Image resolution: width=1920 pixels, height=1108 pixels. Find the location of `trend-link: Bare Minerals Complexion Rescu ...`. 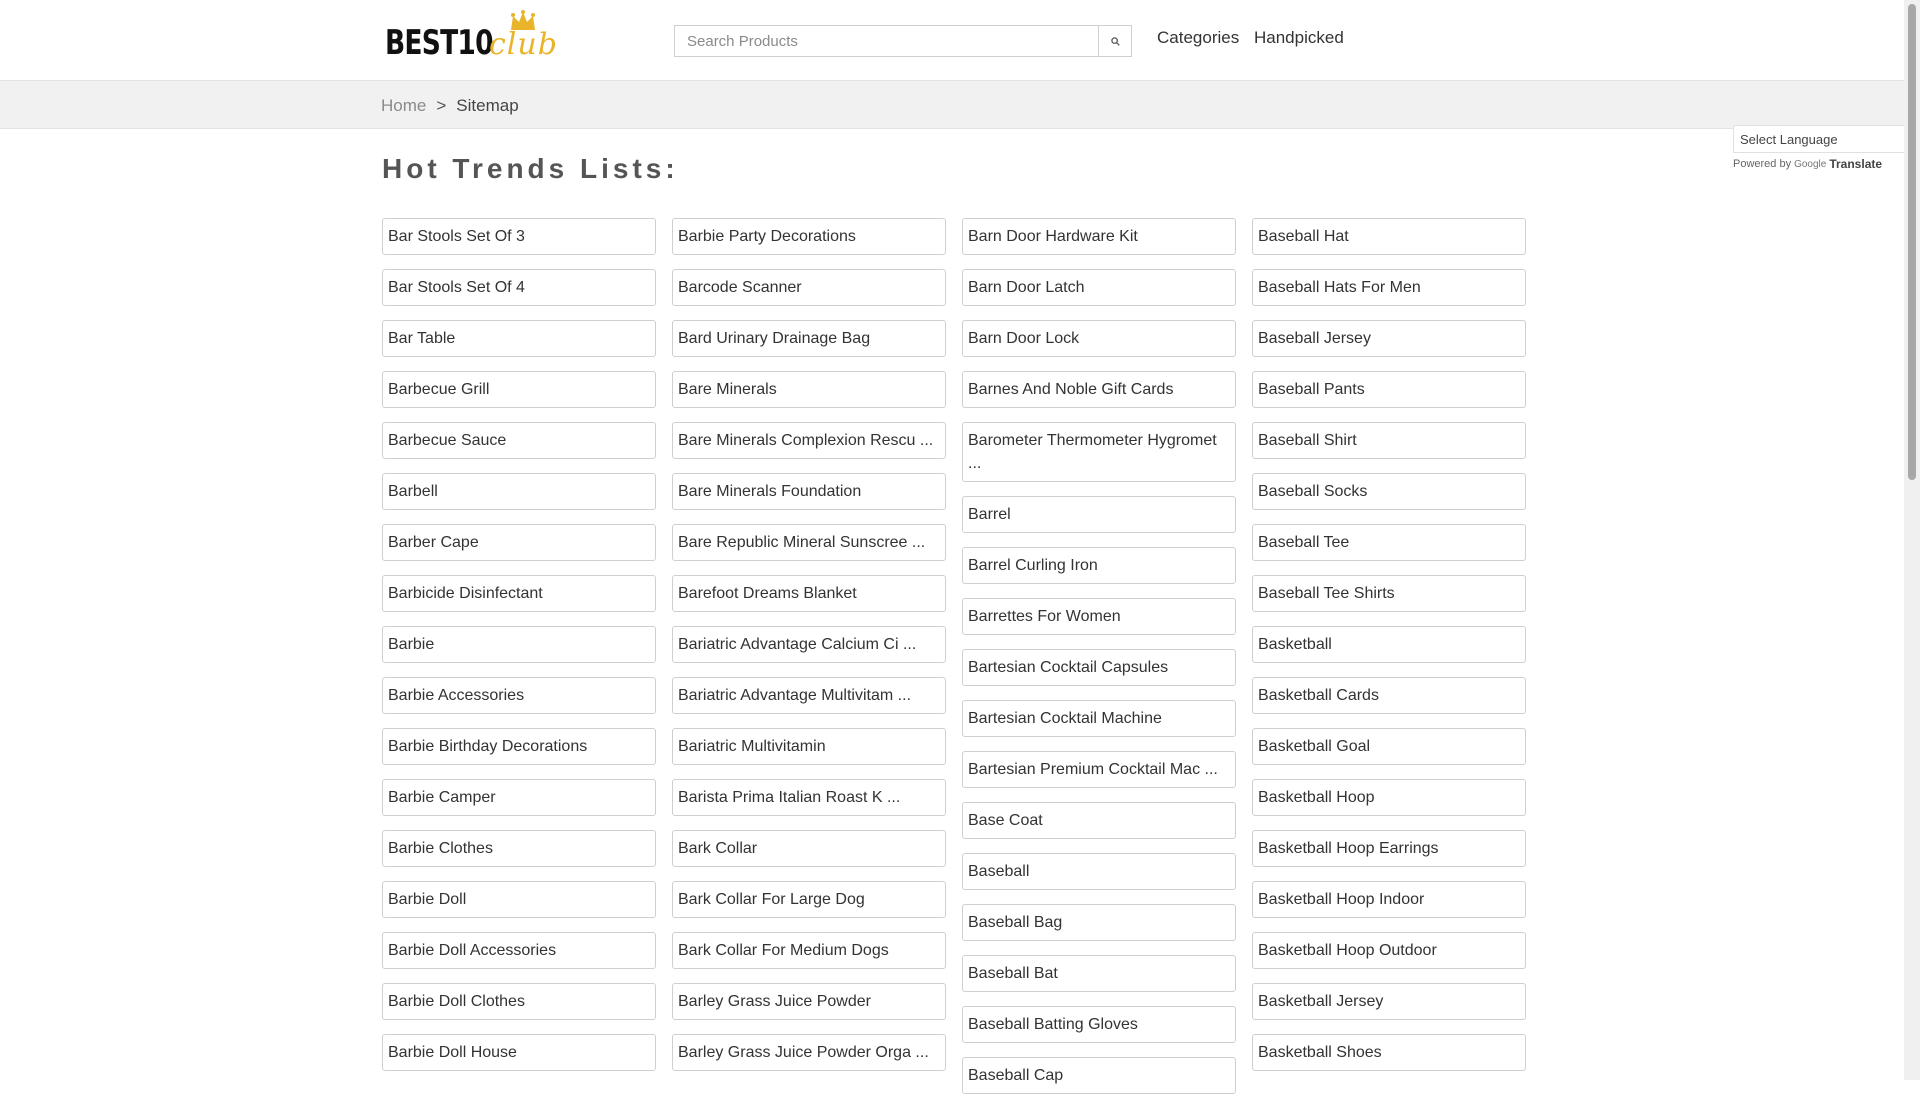

trend-link: Bare Minerals Complexion Rescu ... is located at coordinates (809, 440).